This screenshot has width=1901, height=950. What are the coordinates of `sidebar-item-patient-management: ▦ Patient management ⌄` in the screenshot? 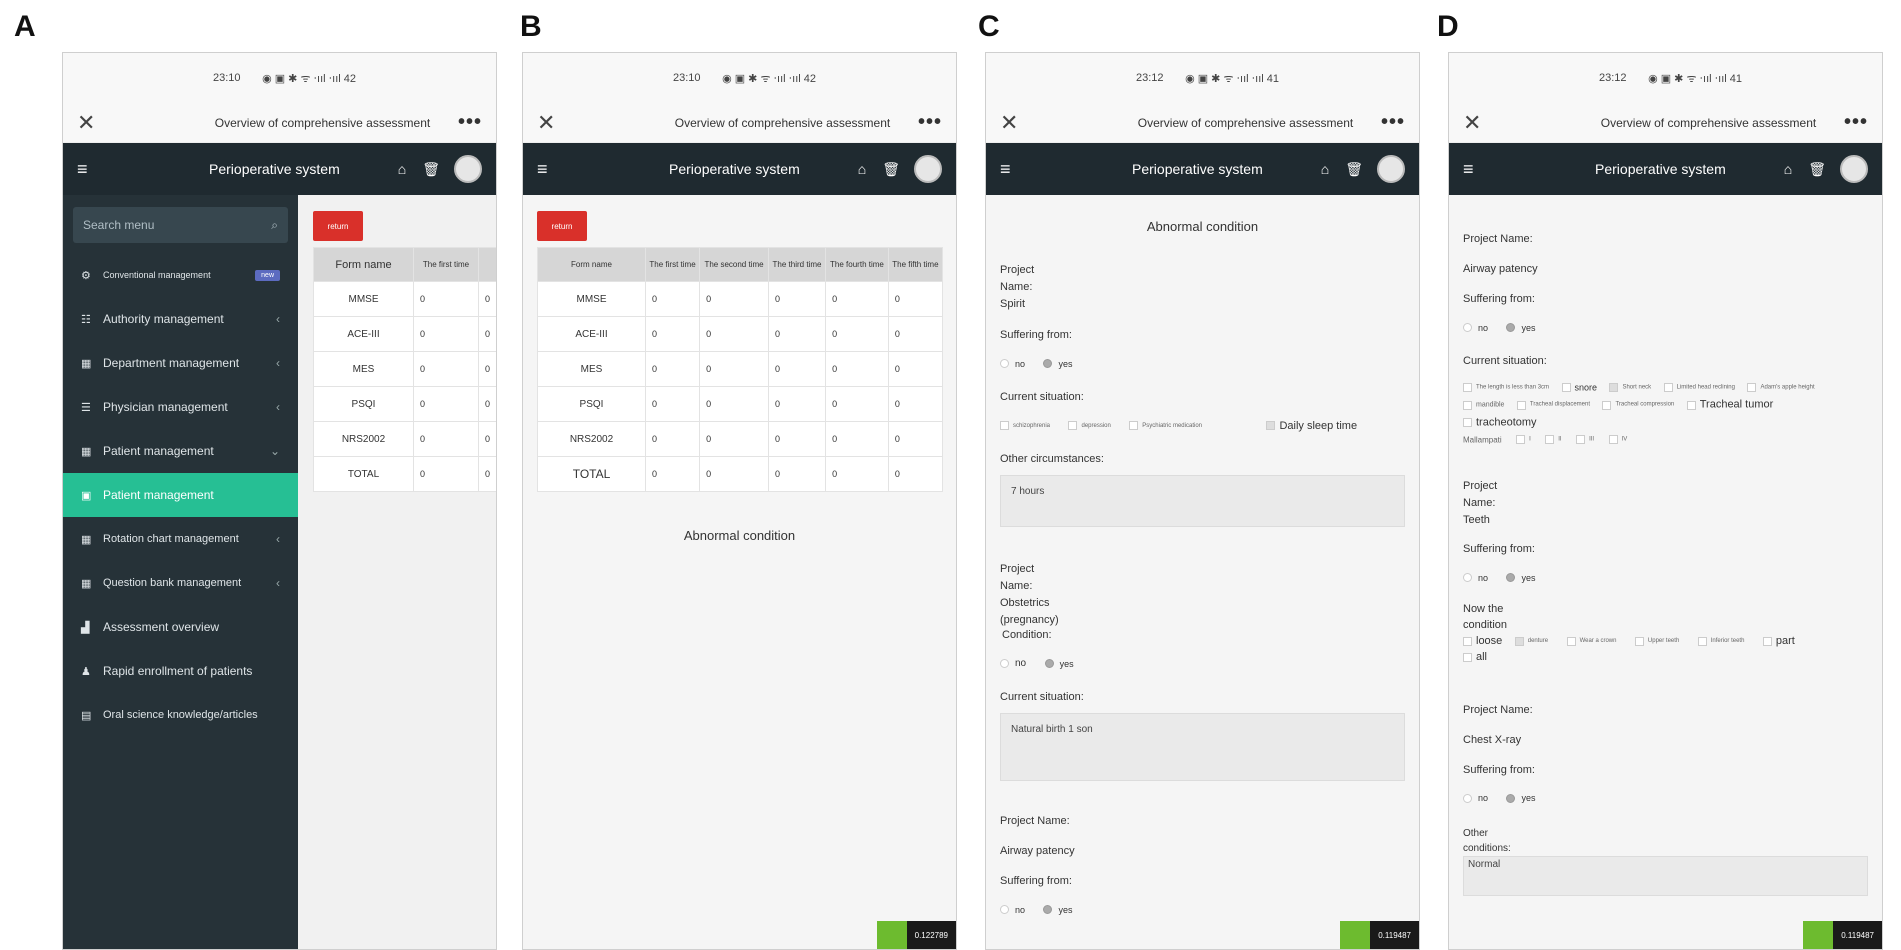 It's located at (180, 451).